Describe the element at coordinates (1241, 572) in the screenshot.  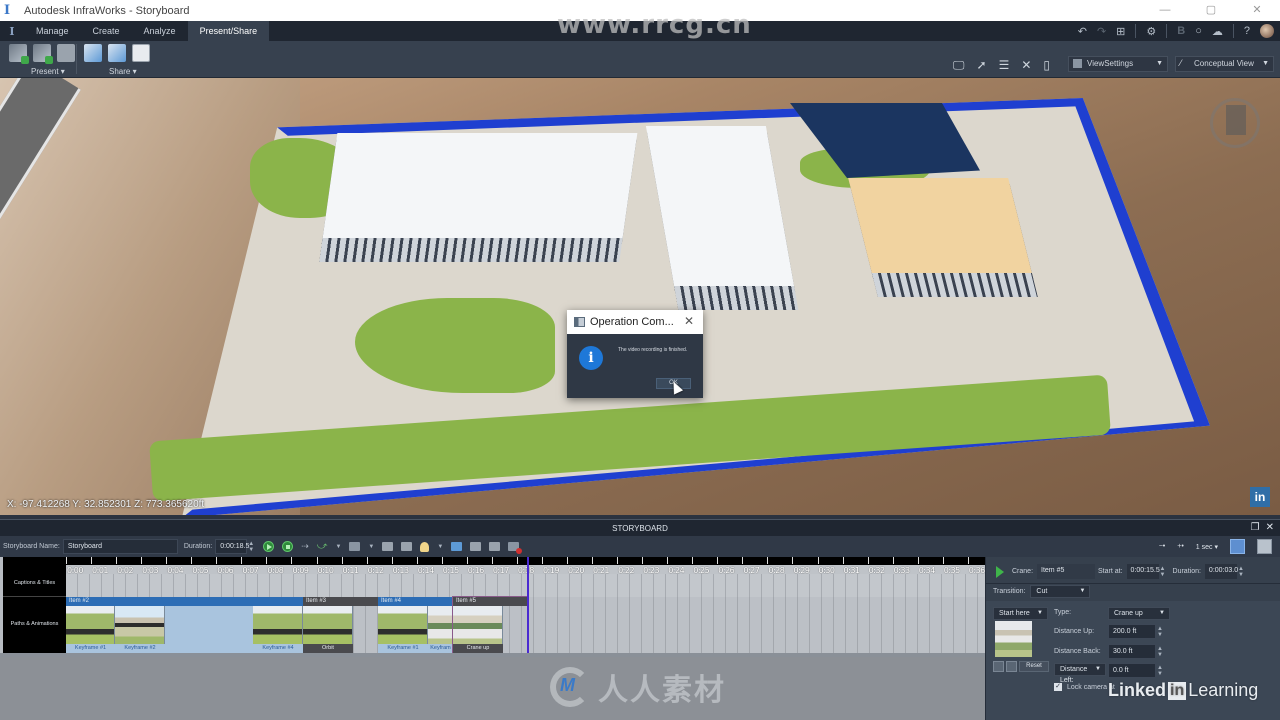
I see `item-duration-spinner: ▲ ▼` at that location.